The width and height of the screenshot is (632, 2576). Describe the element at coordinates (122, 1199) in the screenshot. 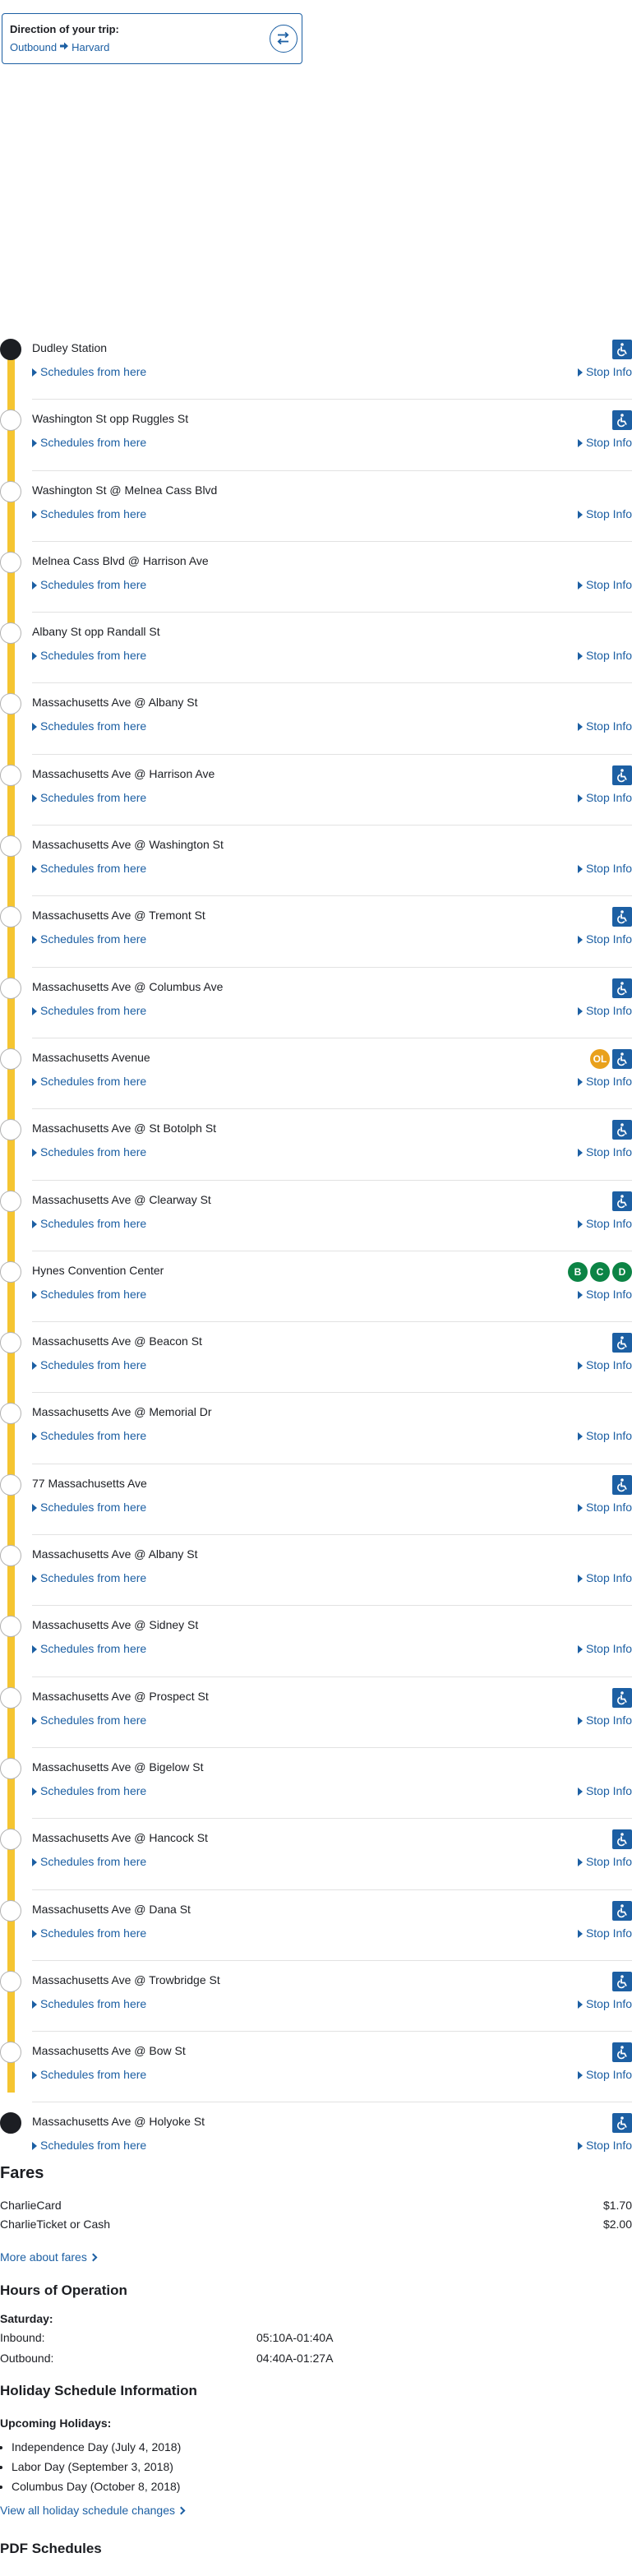

I see `stop-name: Massachusetts Ave @ Clearway St` at that location.